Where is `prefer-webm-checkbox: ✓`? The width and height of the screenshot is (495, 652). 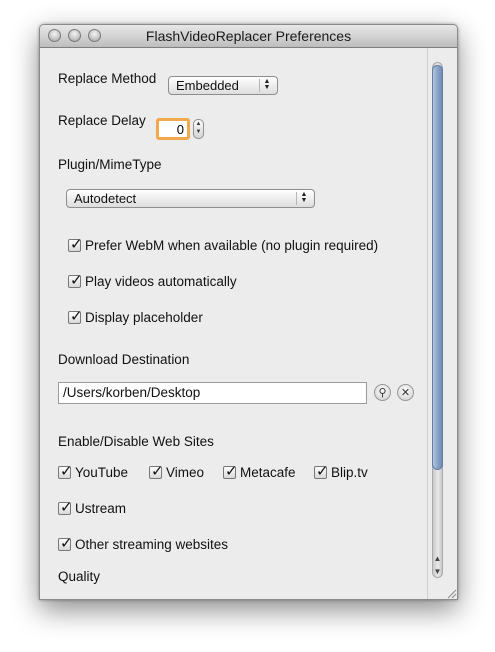 prefer-webm-checkbox: ✓ is located at coordinates (75, 244).